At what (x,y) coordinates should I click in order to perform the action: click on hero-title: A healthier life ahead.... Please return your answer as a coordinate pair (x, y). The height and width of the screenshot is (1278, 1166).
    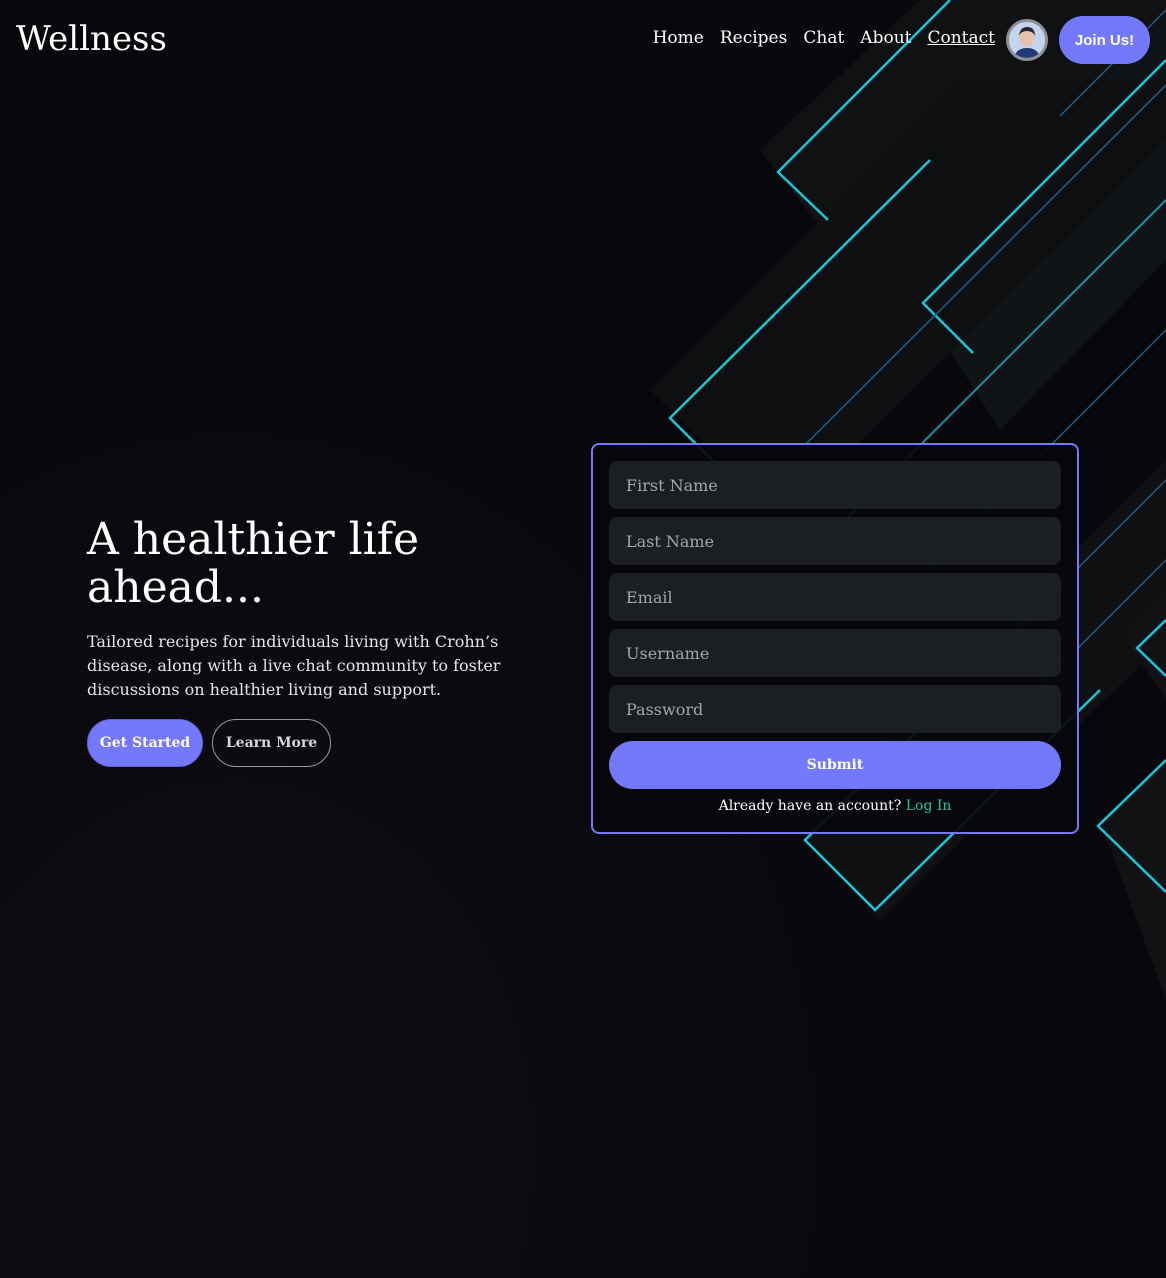
    Looking at the image, I should click on (253, 563).